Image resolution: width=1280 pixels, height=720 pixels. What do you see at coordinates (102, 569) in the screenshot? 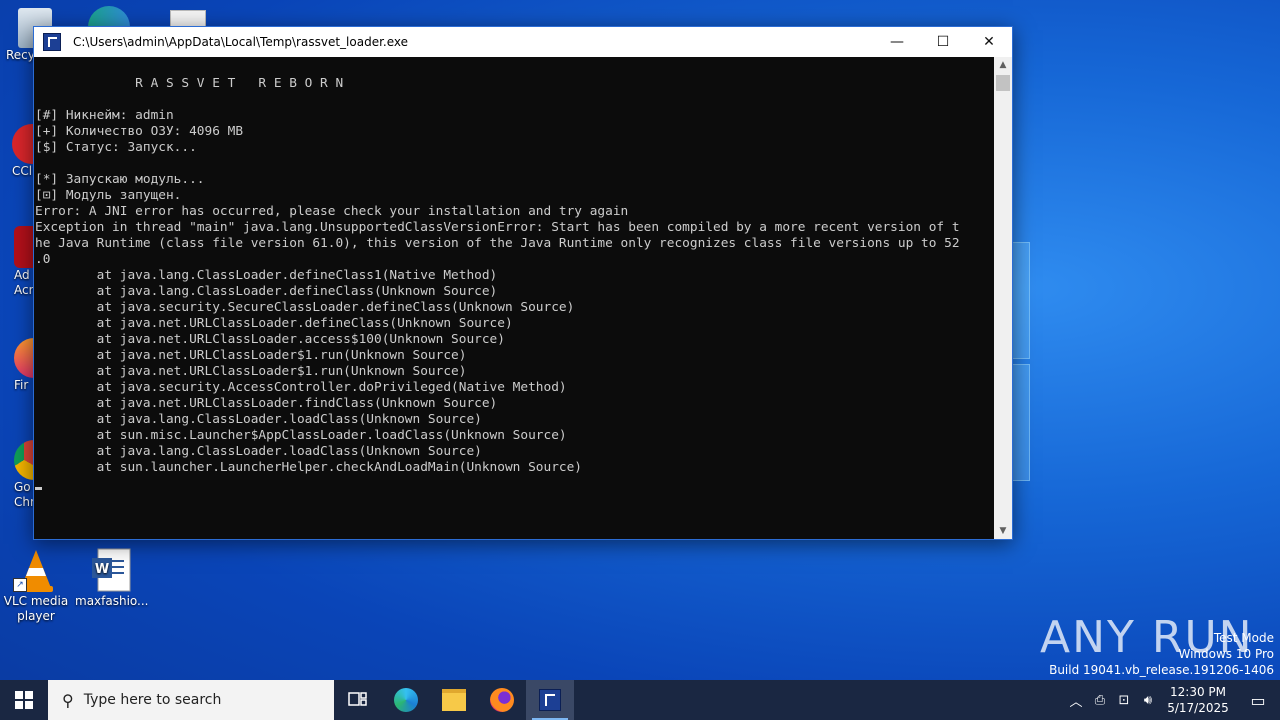
I see `svg-text: W` at bounding box center [102, 569].